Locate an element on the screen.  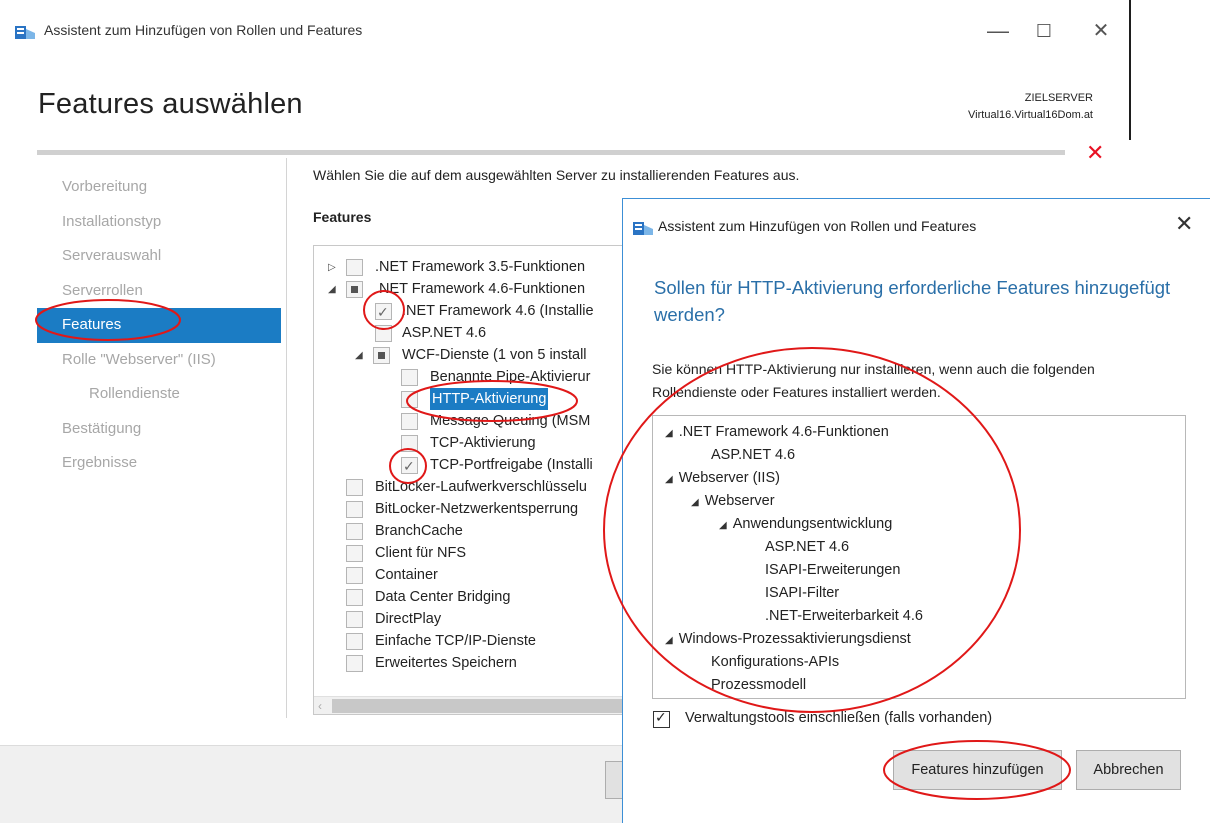
tree-item-label-selected: HTTP-Aktivierung is located at coordinates (489, 399).